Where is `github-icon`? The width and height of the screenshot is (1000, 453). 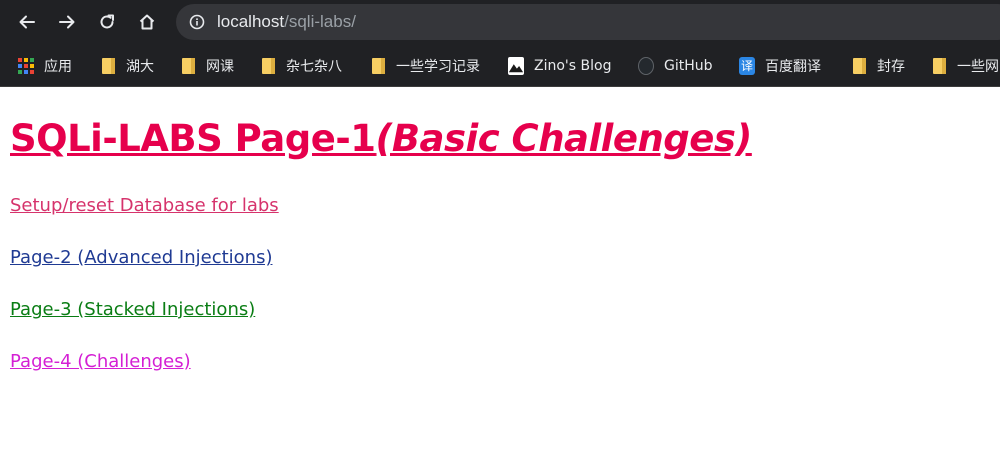 github-icon is located at coordinates (646, 65).